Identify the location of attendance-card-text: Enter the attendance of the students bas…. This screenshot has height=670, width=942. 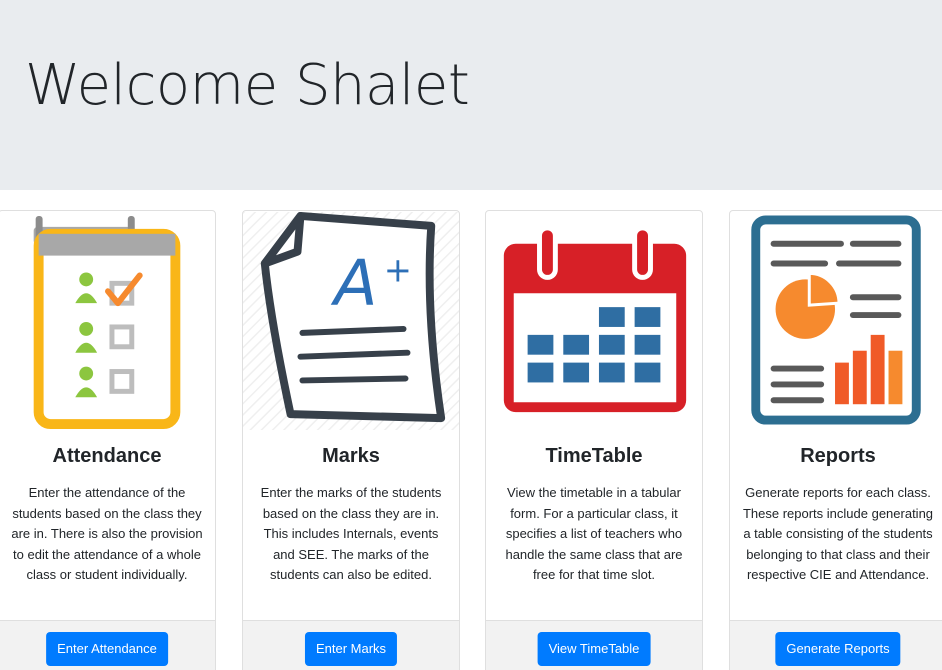
(107, 534).